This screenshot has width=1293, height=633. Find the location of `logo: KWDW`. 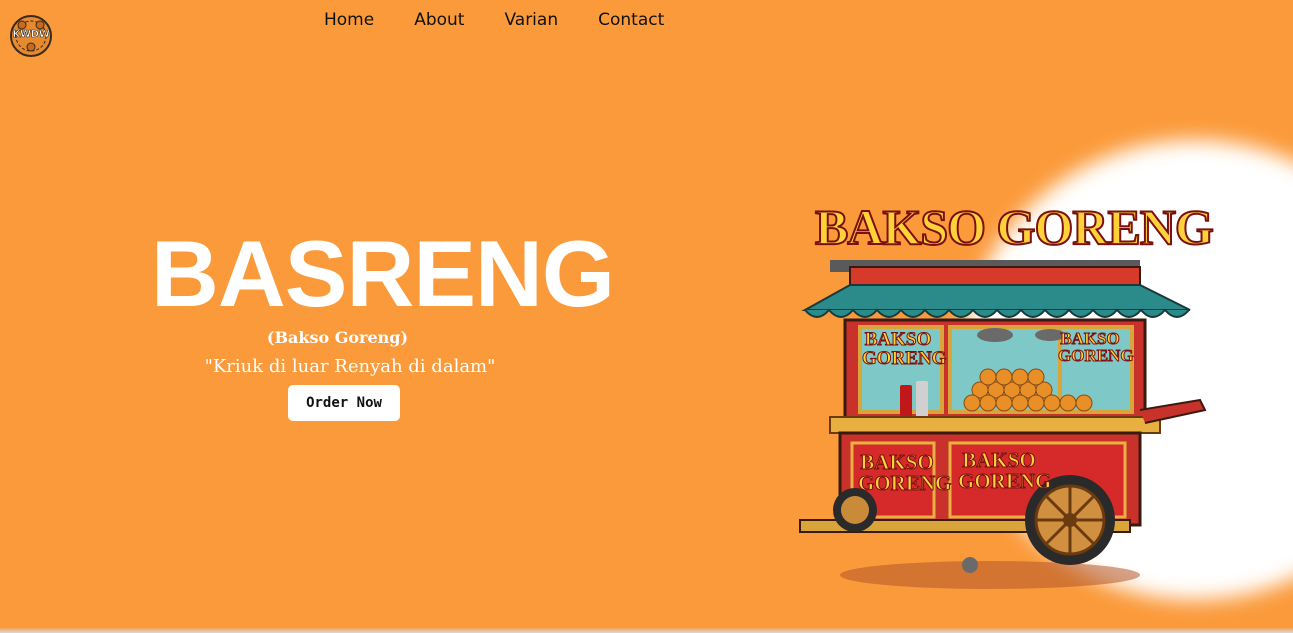

logo: KWDW is located at coordinates (31, 36).